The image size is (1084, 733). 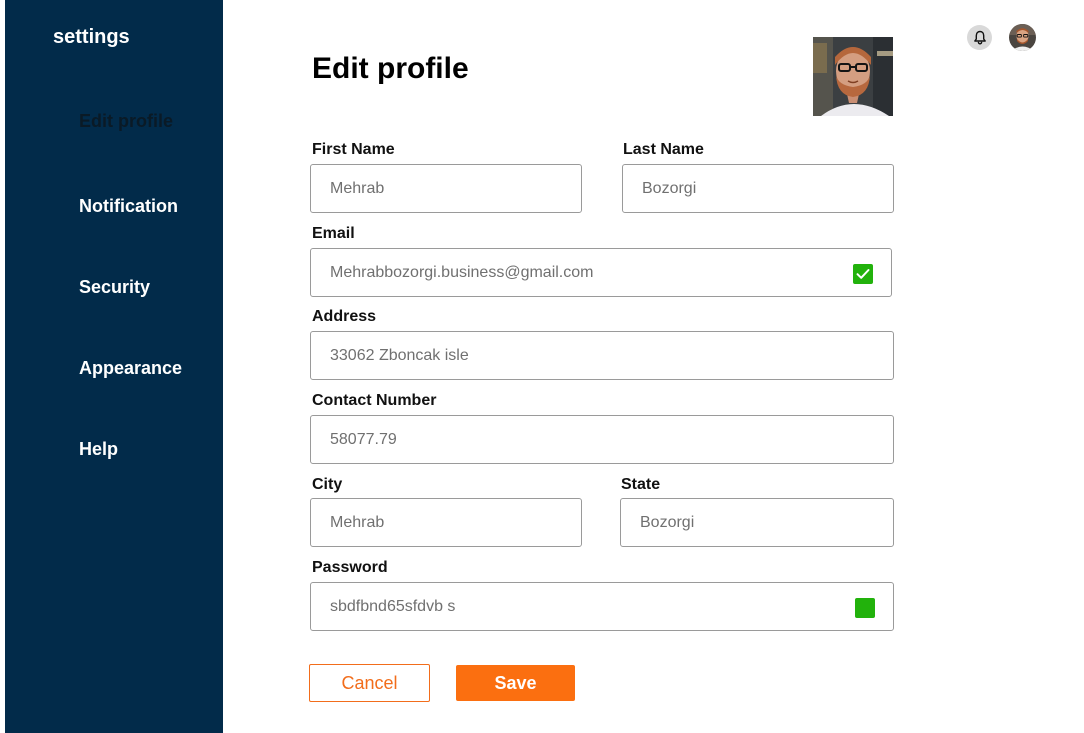 I want to click on password-field-wrapper, so click(x=602, y=606).